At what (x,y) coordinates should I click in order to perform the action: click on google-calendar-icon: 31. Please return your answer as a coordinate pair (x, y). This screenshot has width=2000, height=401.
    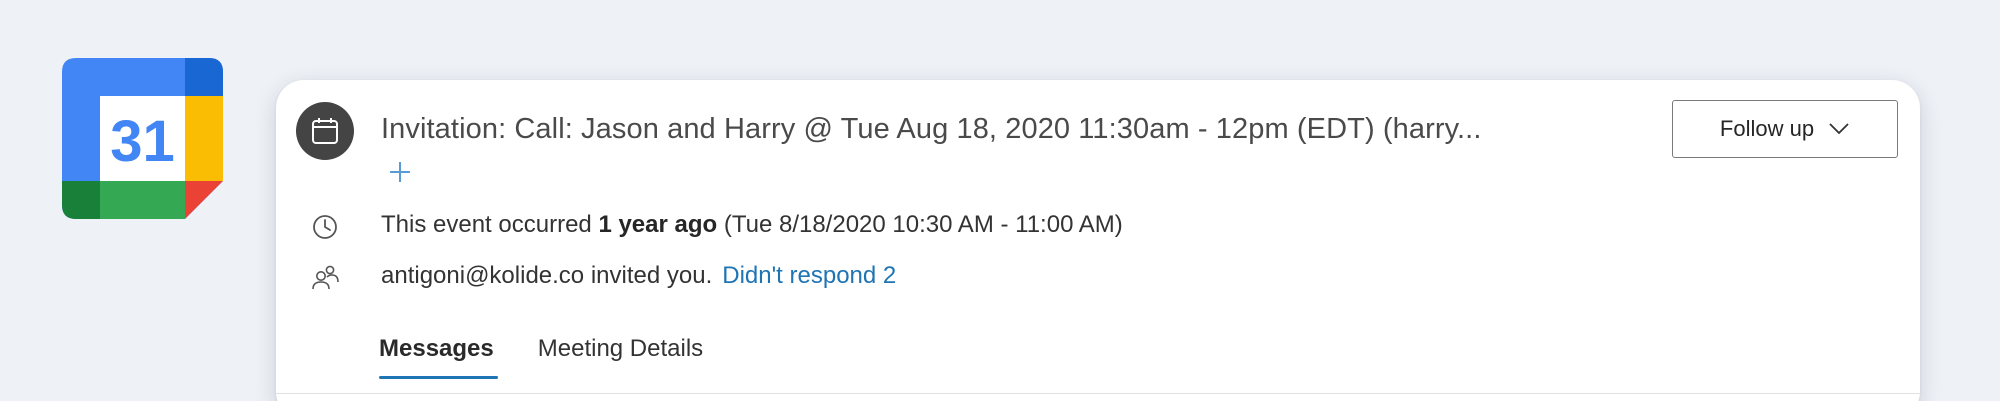
    Looking at the image, I should click on (142, 138).